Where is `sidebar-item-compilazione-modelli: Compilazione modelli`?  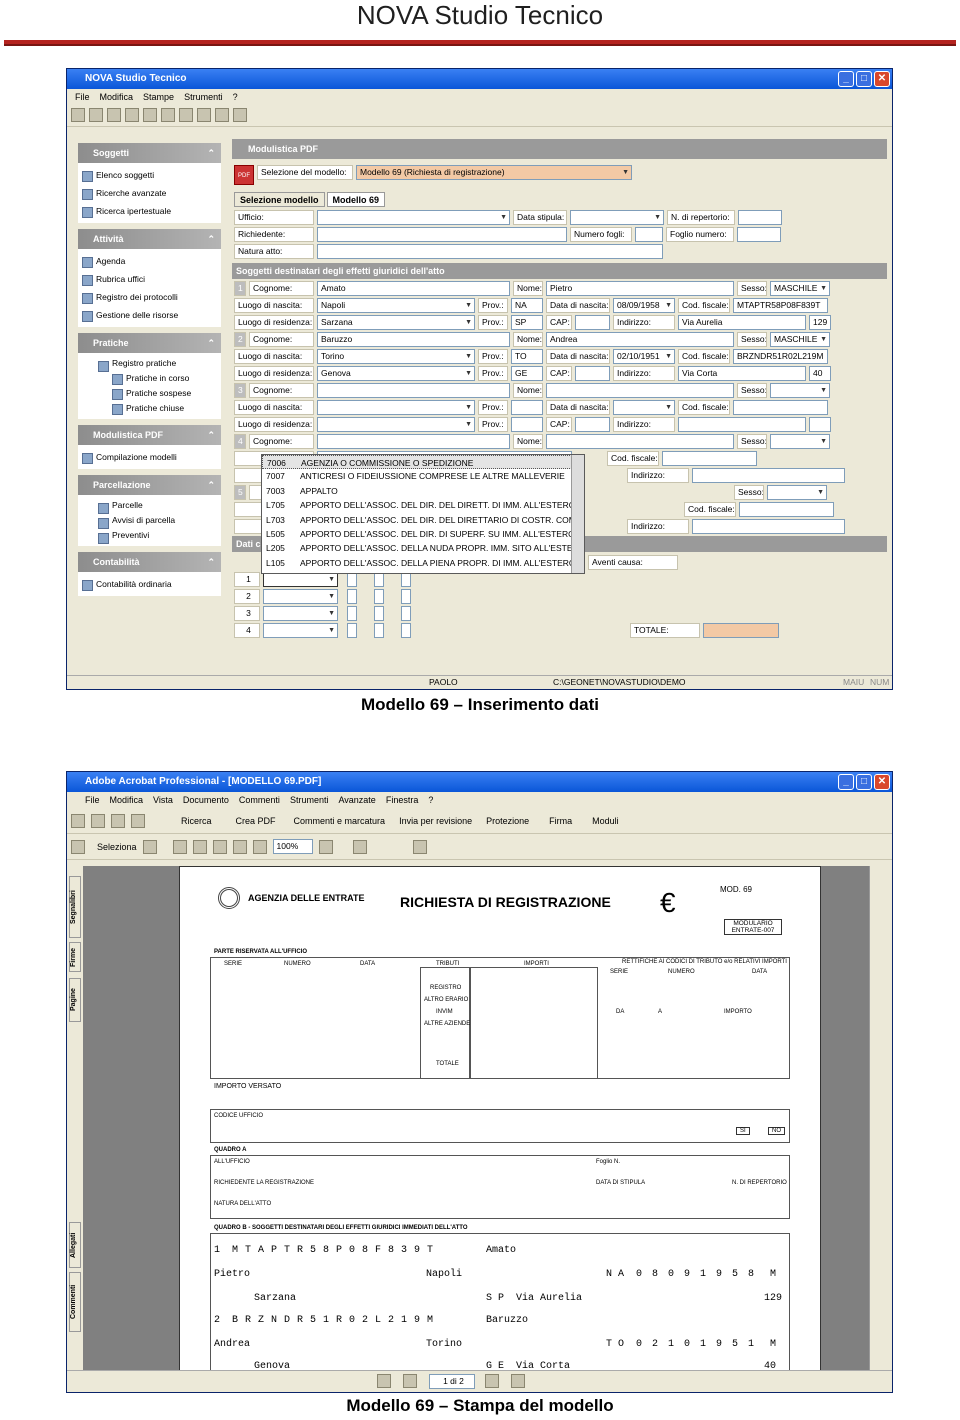
sidebar-item-compilazione-modelli: Compilazione modelli is located at coordinates (149, 457).